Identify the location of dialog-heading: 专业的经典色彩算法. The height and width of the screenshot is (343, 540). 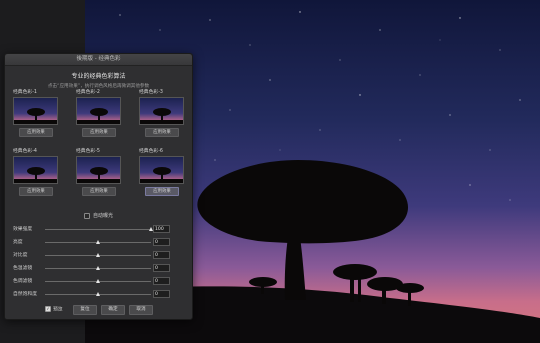
(98, 76).